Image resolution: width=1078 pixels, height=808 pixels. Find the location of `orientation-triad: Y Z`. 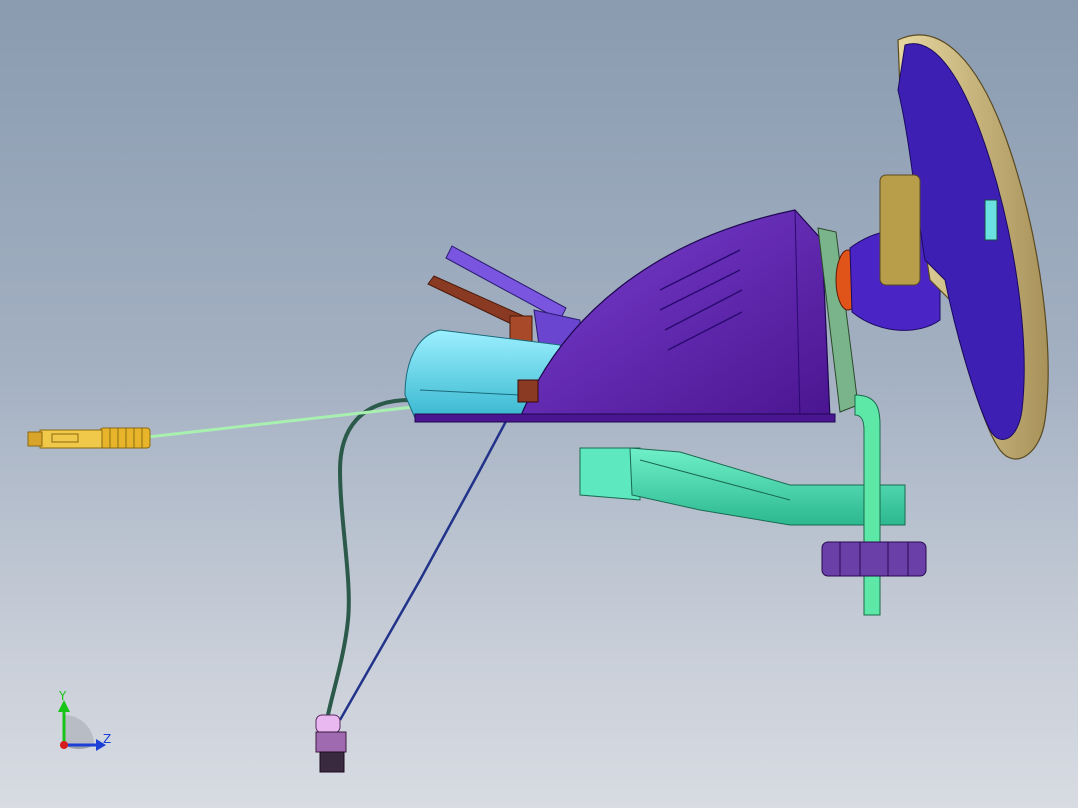

orientation-triad: Y Z is located at coordinates (84, 720).